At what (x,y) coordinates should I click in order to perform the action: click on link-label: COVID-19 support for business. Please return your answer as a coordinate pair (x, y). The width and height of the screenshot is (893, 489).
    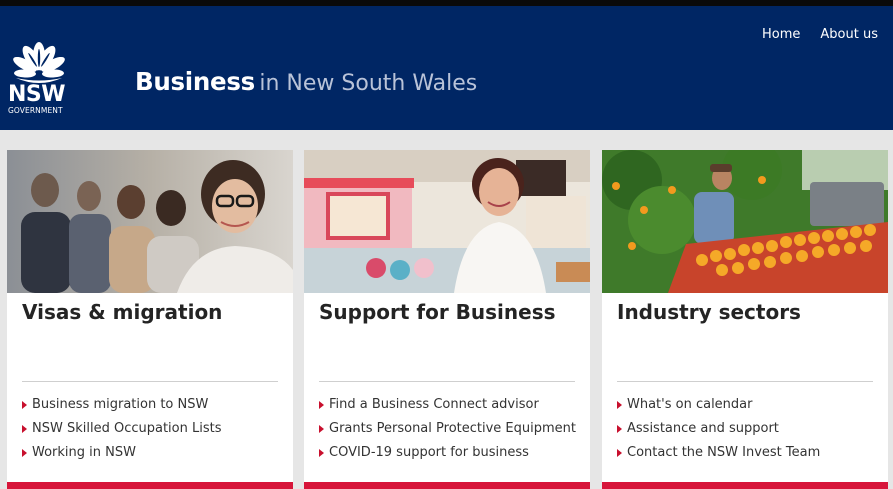
    Looking at the image, I should click on (429, 452).